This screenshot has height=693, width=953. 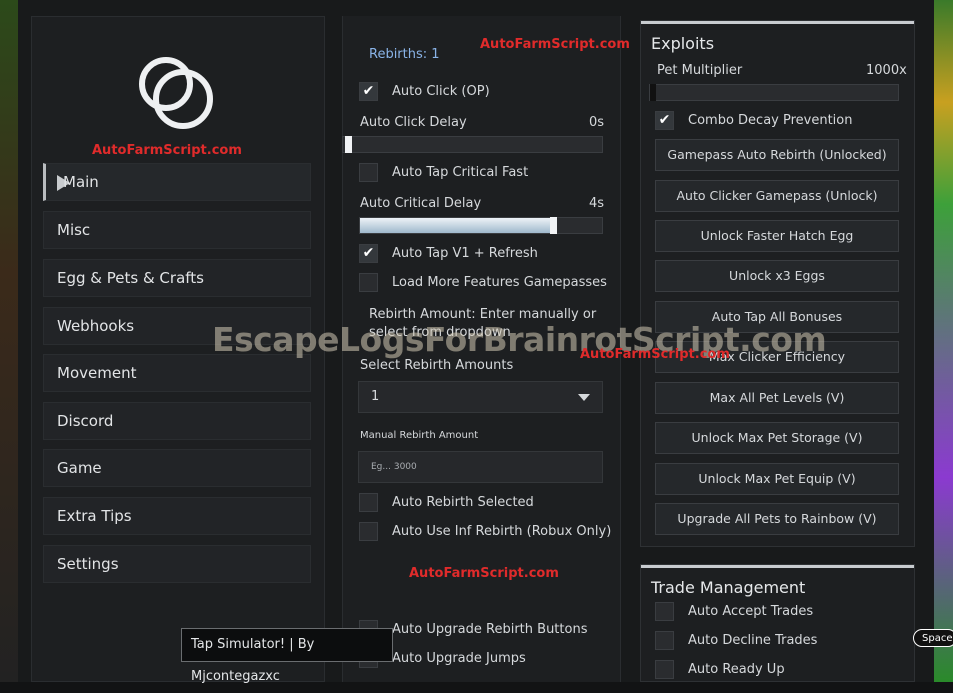 What do you see at coordinates (933, 638) in the screenshot?
I see `space-key-hint: Space` at bounding box center [933, 638].